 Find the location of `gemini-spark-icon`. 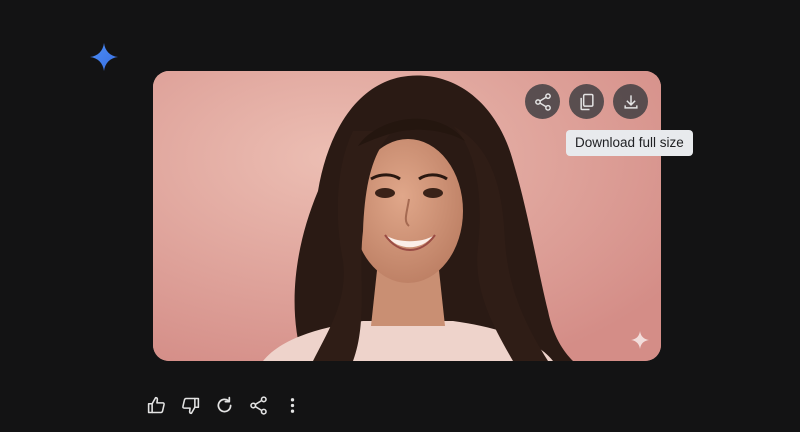

gemini-spark-icon is located at coordinates (104, 57).